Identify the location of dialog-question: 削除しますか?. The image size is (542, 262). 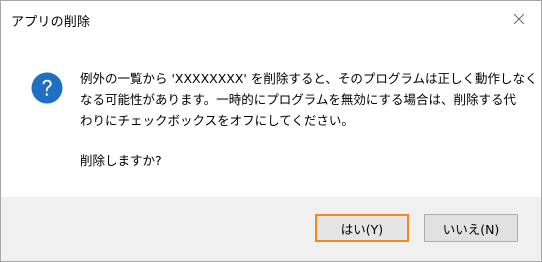
(121, 160).